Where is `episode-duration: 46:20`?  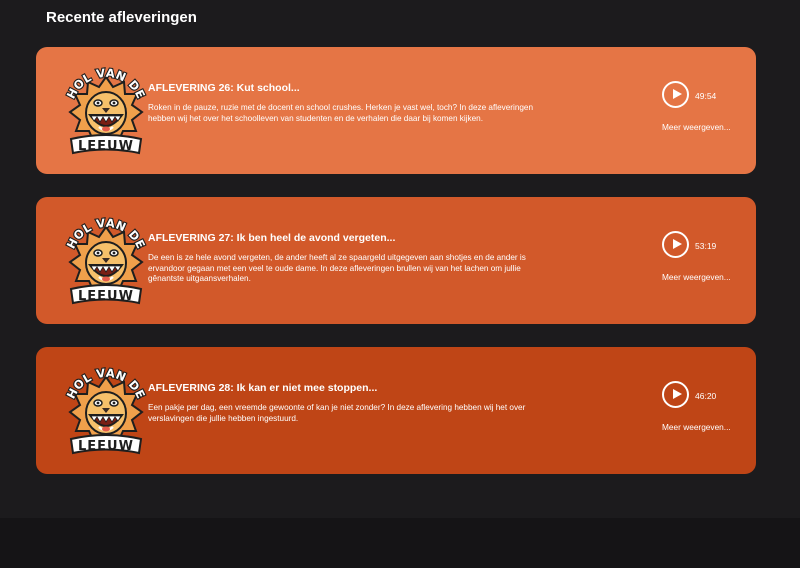 episode-duration: 46:20 is located at coordinates (706, 396).